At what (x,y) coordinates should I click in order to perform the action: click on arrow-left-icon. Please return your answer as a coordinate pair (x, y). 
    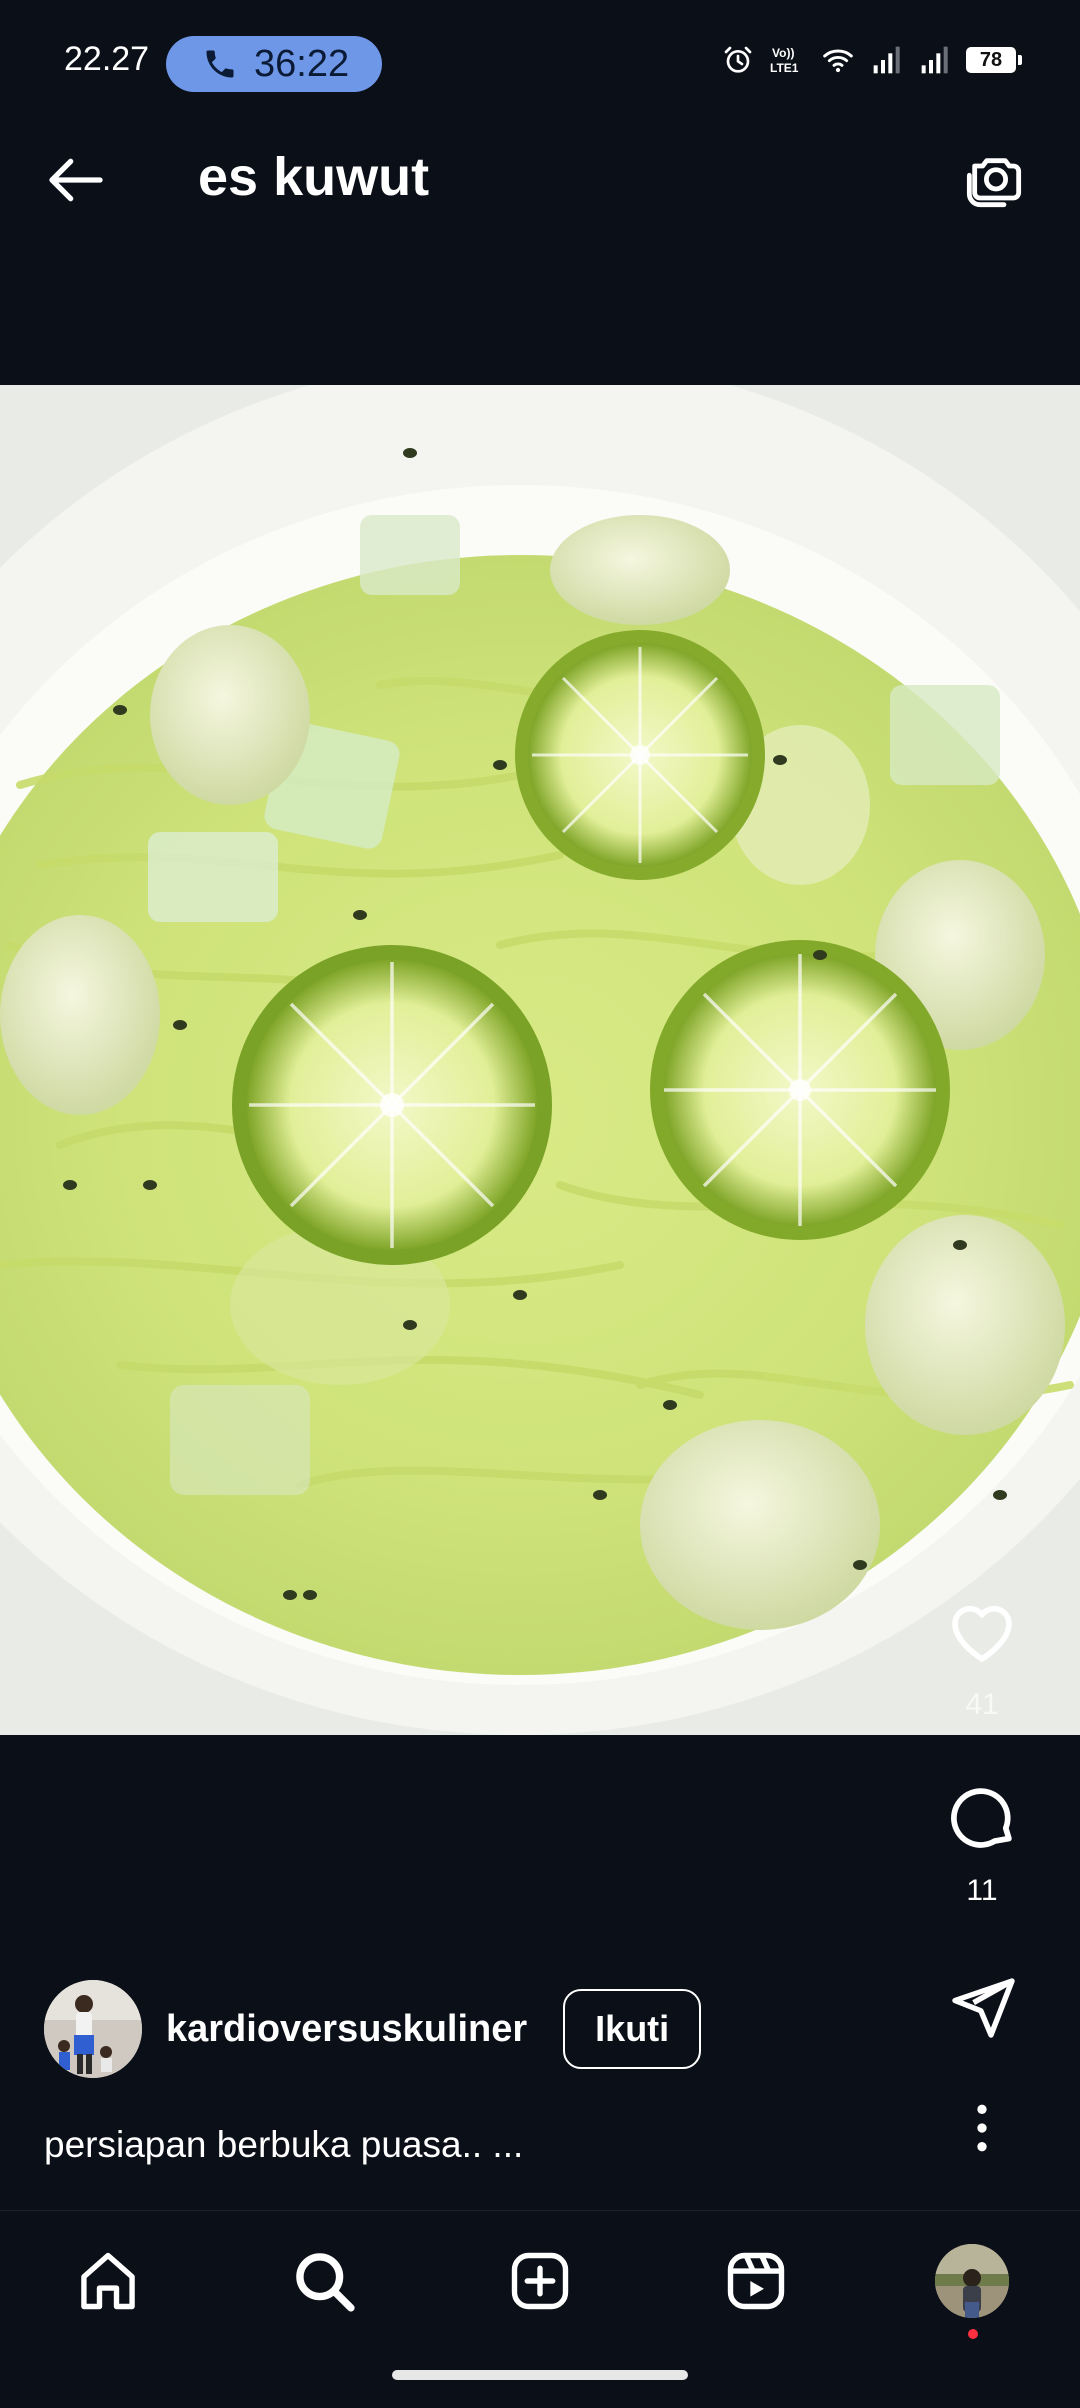
    Looking at the image, I should click on (76, 180).